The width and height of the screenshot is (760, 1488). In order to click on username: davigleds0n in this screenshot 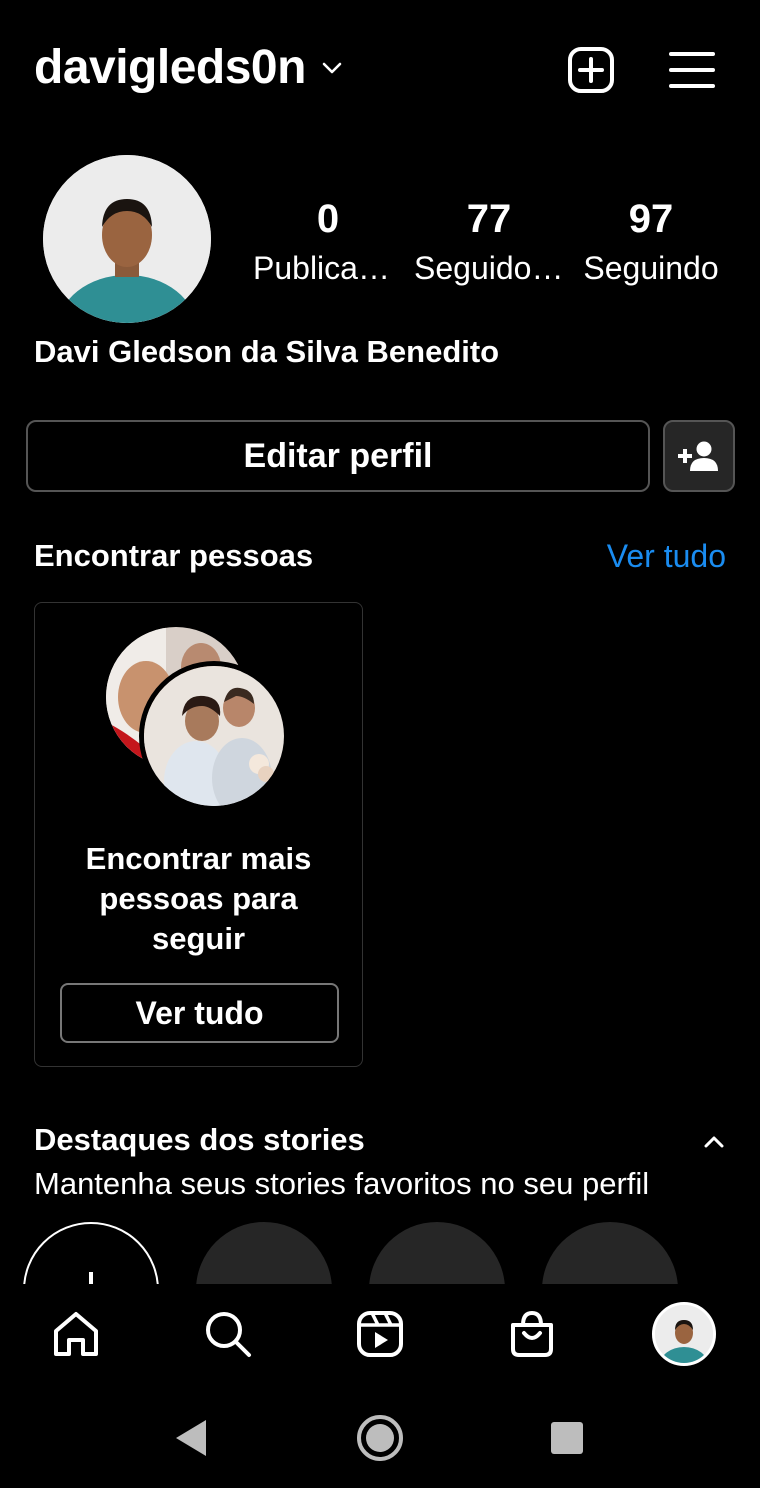, I will do `click(170, 67)`.